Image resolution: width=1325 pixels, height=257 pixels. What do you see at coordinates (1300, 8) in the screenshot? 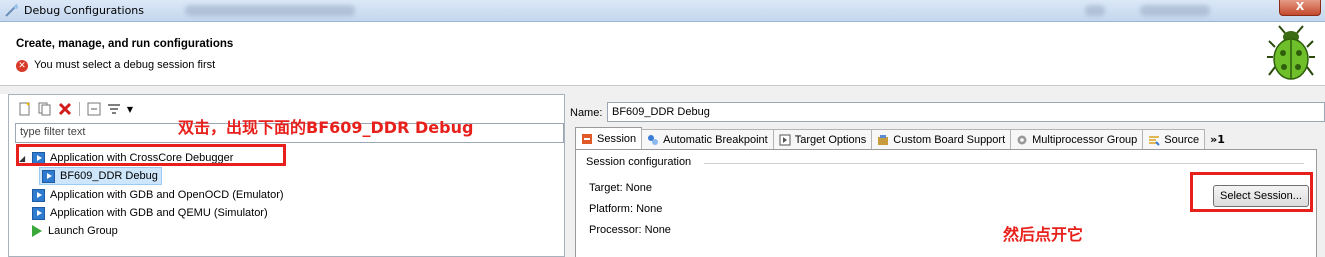
I see `close-button: X` at bounding box center [1300, 8].